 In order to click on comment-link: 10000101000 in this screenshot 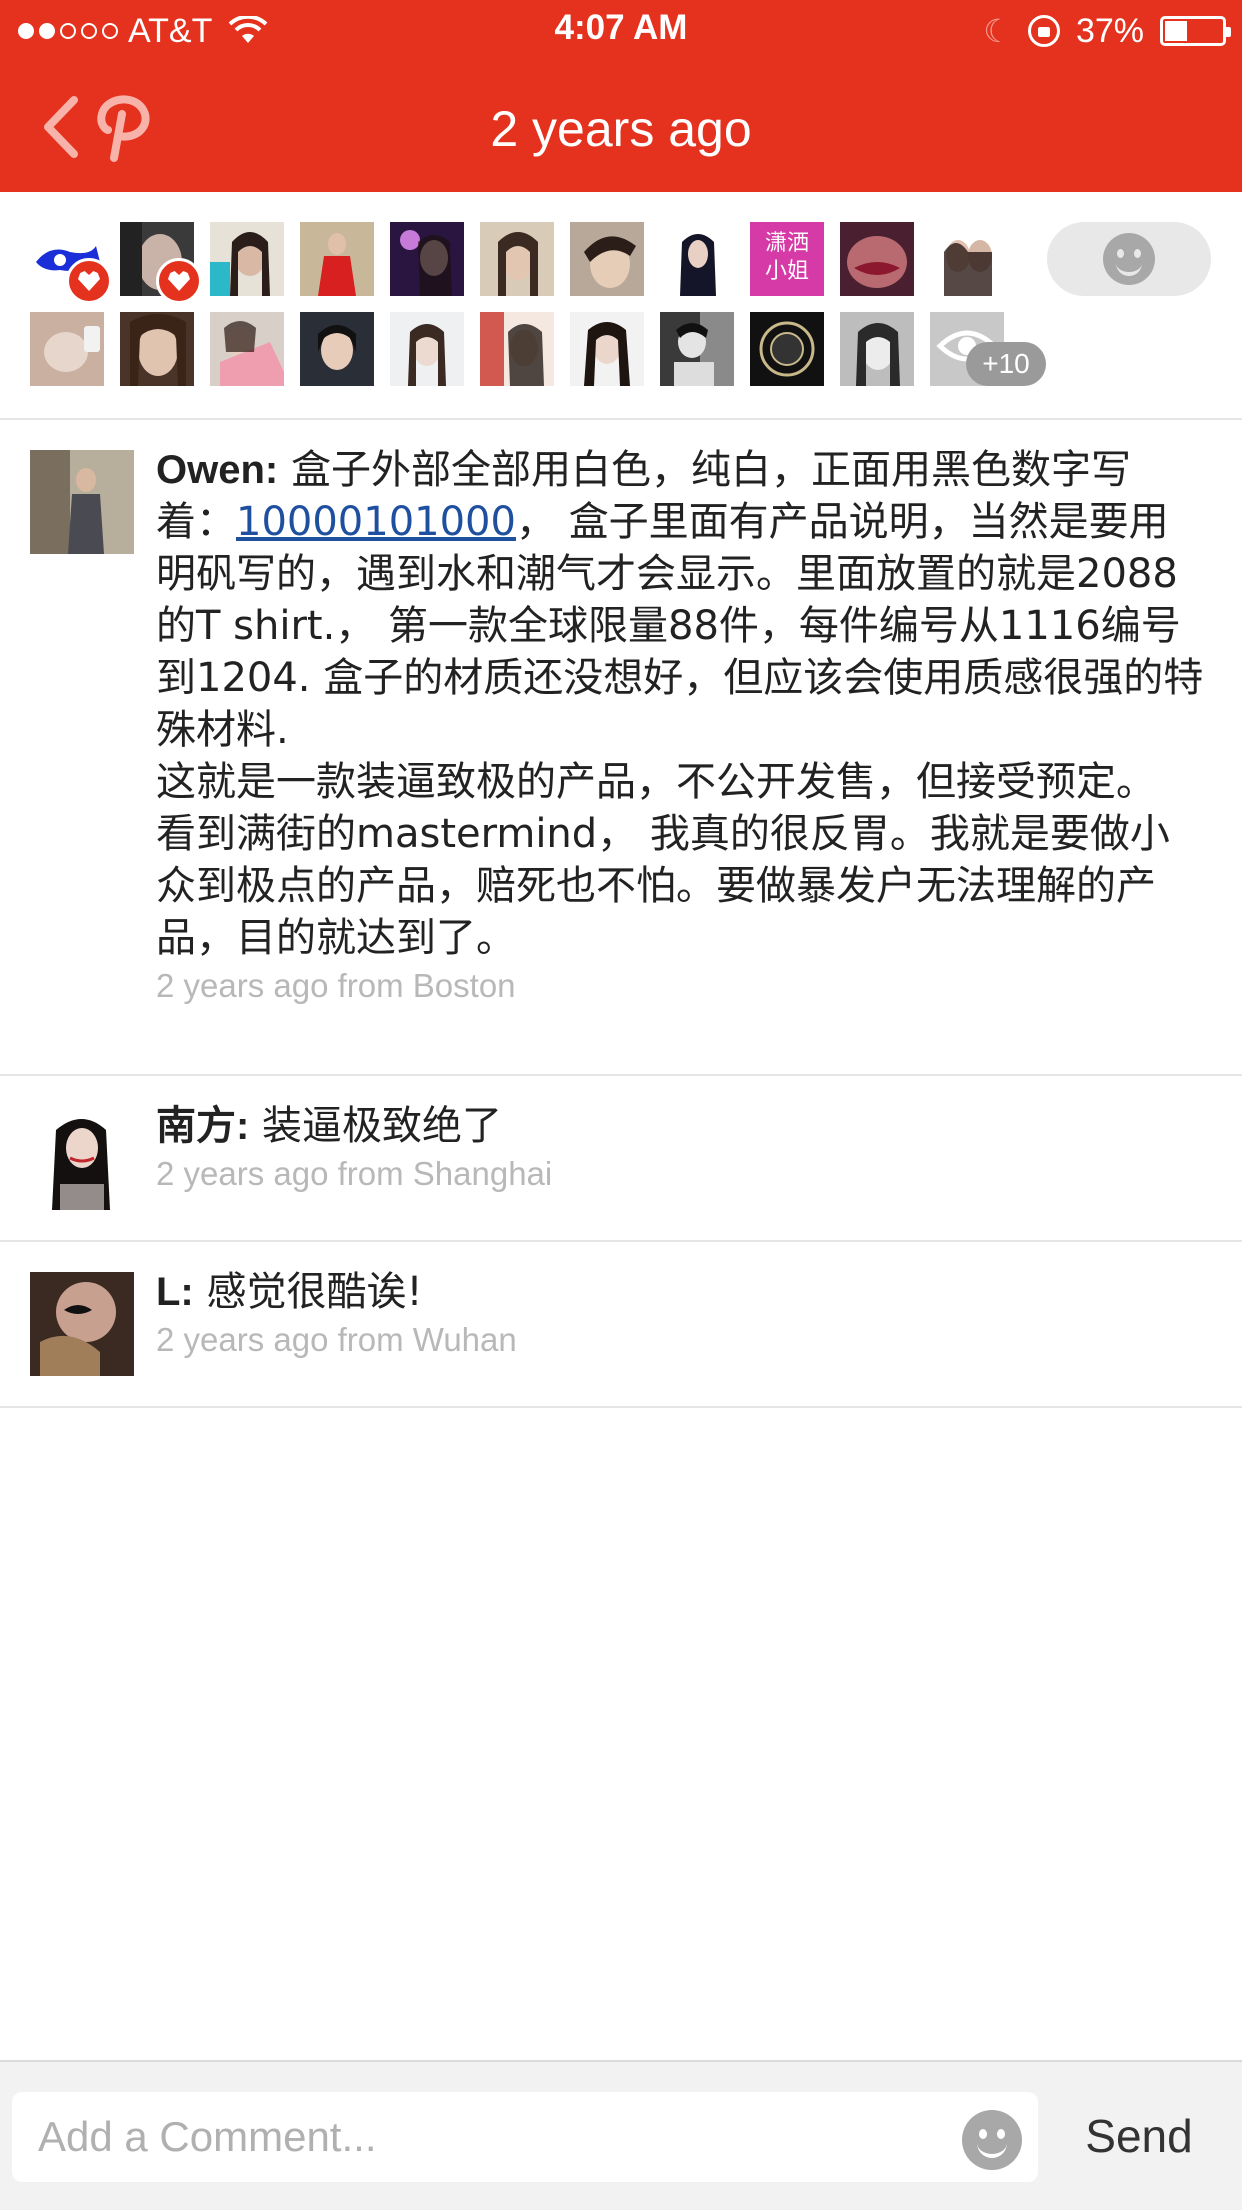, I will do `click(376, 522)`.